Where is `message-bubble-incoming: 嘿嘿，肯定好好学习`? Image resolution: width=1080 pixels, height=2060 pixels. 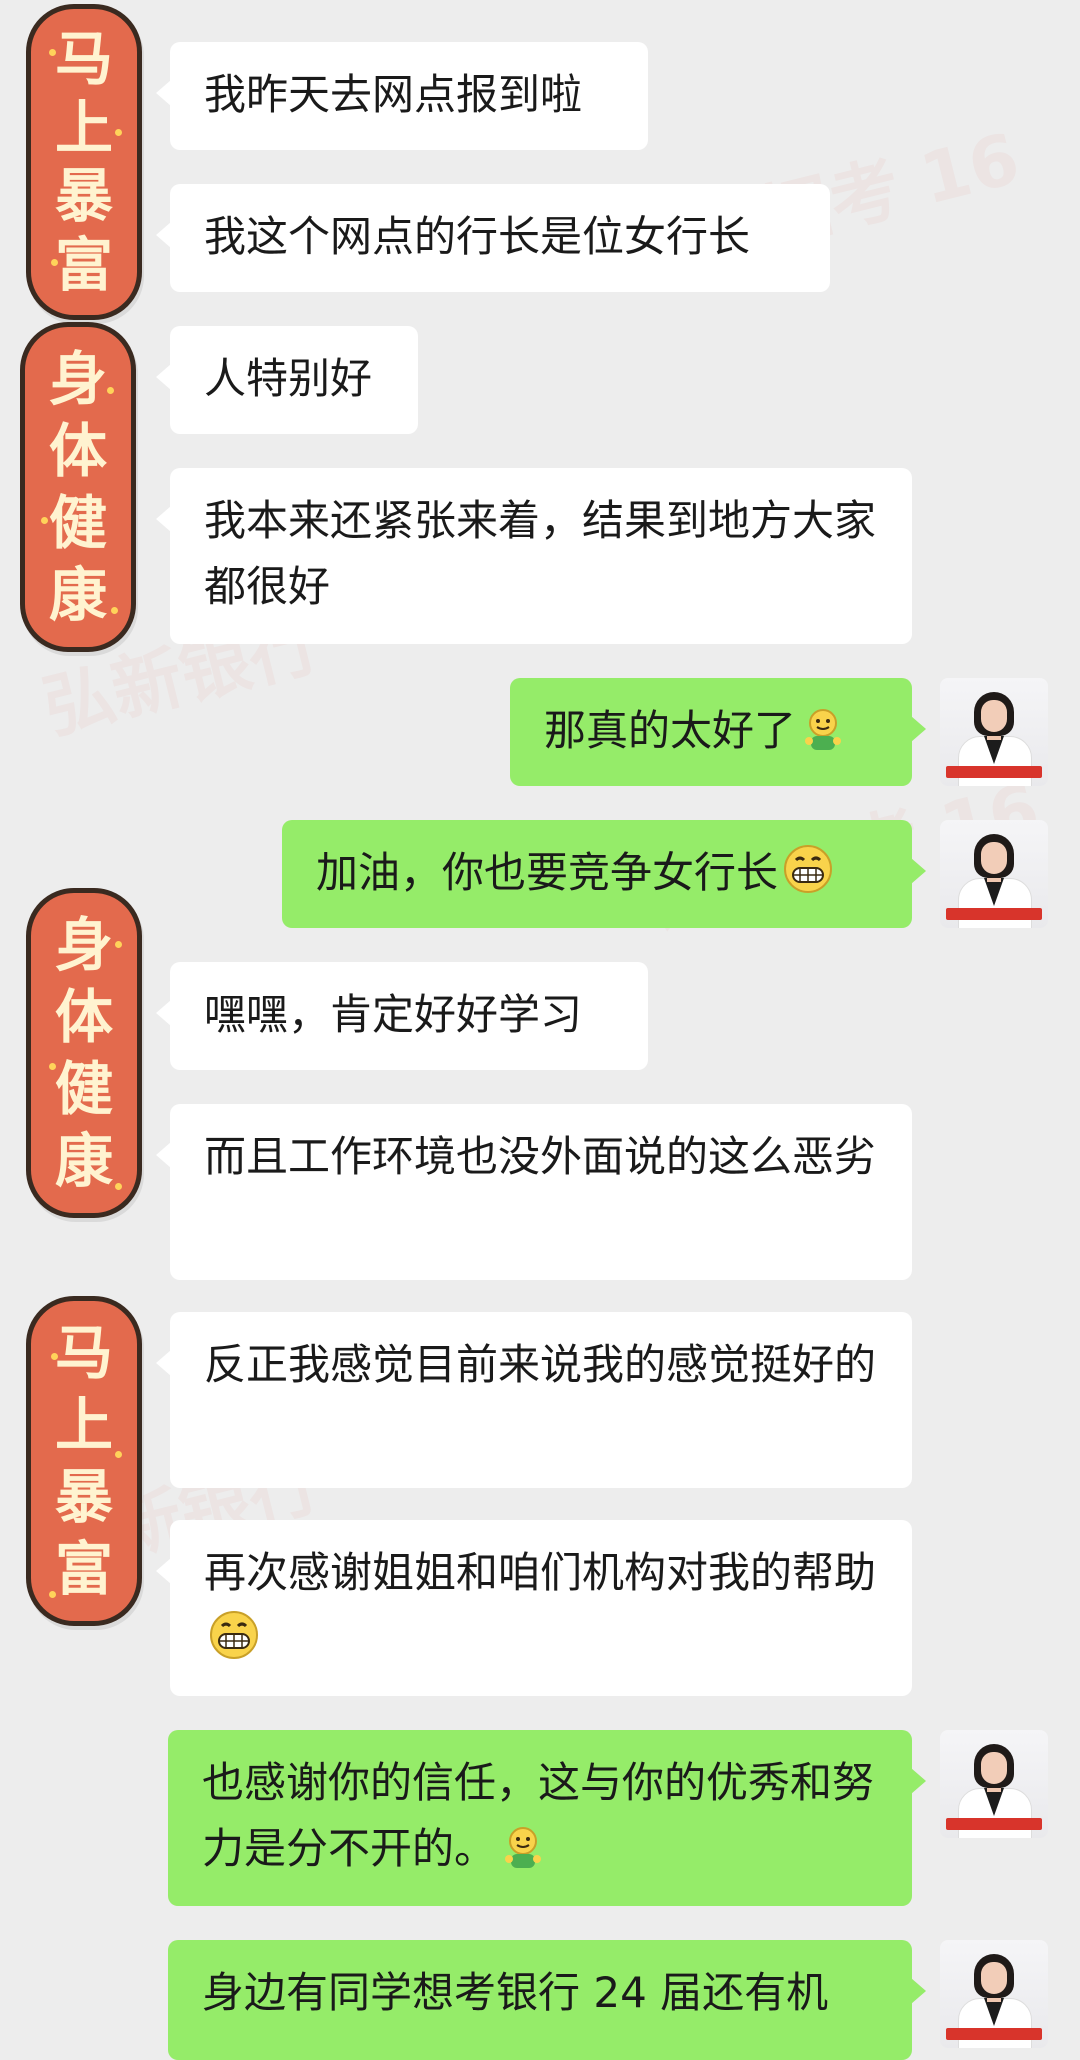
message-bubble-incoming: 嘿嘿，肯定好好学习 is located at coordinates (402, 1016).